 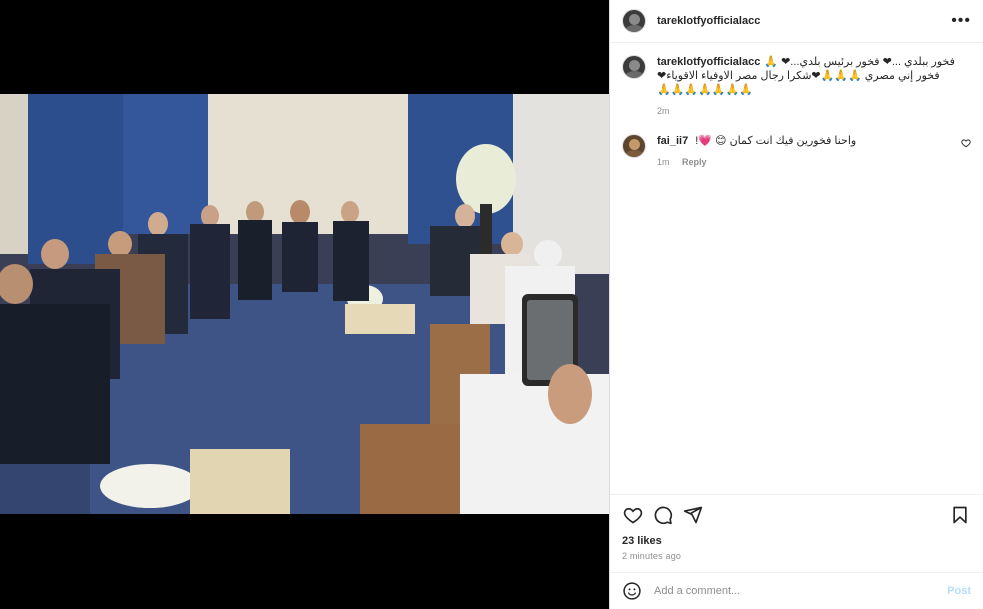 What do you see at coordinates (652, 556) in the screenshot?
I see `post-timestamp: 2 minutes ago` at bounding box center [652, 556].